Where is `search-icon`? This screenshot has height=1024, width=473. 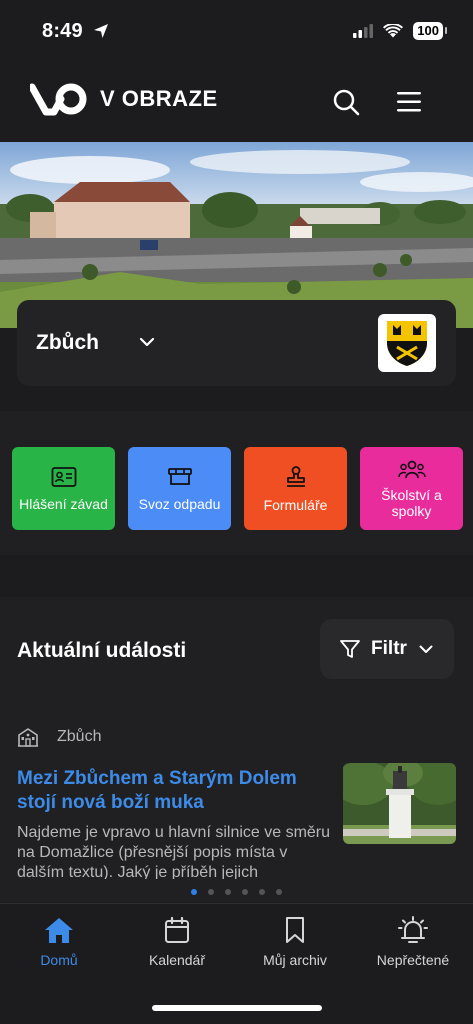
search-icon is located at coordinates (346, 102).